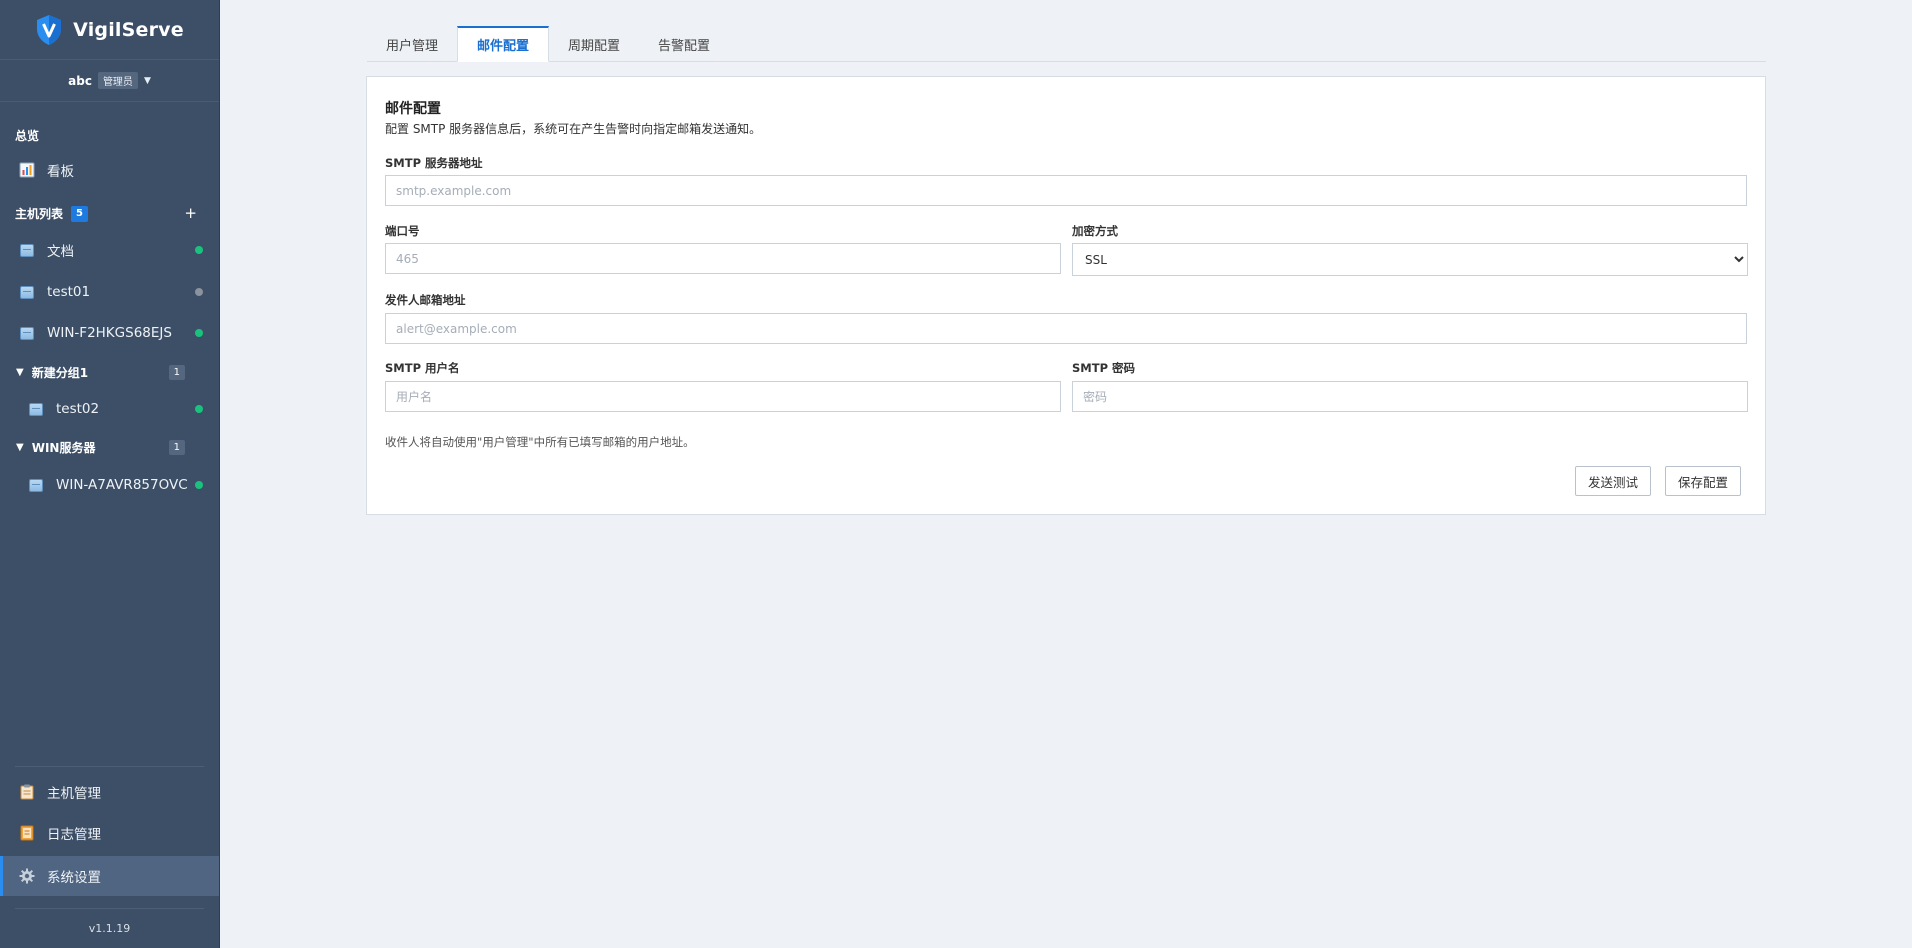 The width and height of the screenshot is (1912, 948). Describe the element at coordinates (1066, 190) in the screenshot. I see `smtp-host-input` at that location.